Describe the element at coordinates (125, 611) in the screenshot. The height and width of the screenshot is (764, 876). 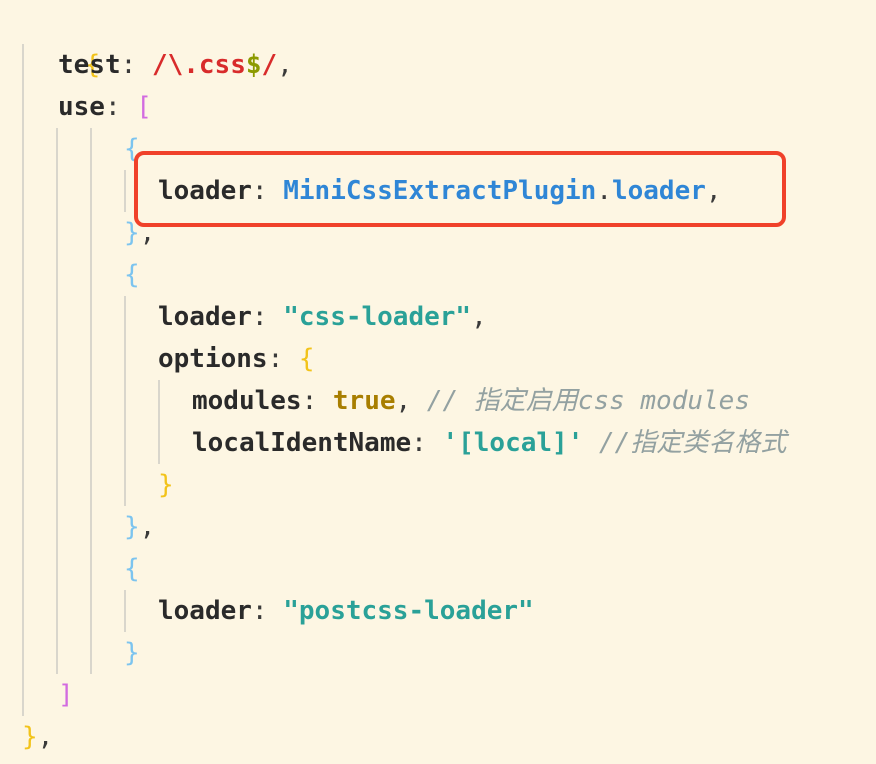
I see `indent-guide-obj3` at that location.